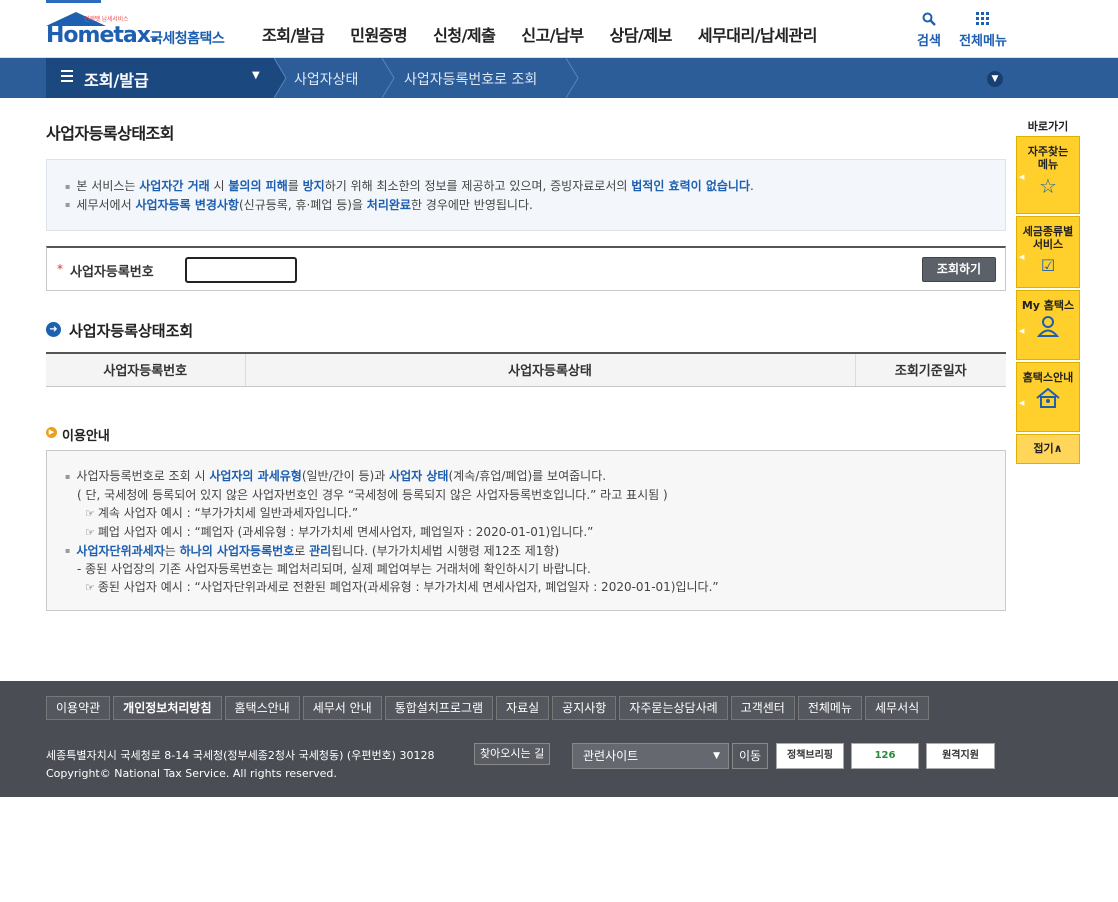  I want to click on guide-line-3: ☞ 계속 사업자 예시 : “부가가치세 일반과세자입니다.”, so click(222, 512).